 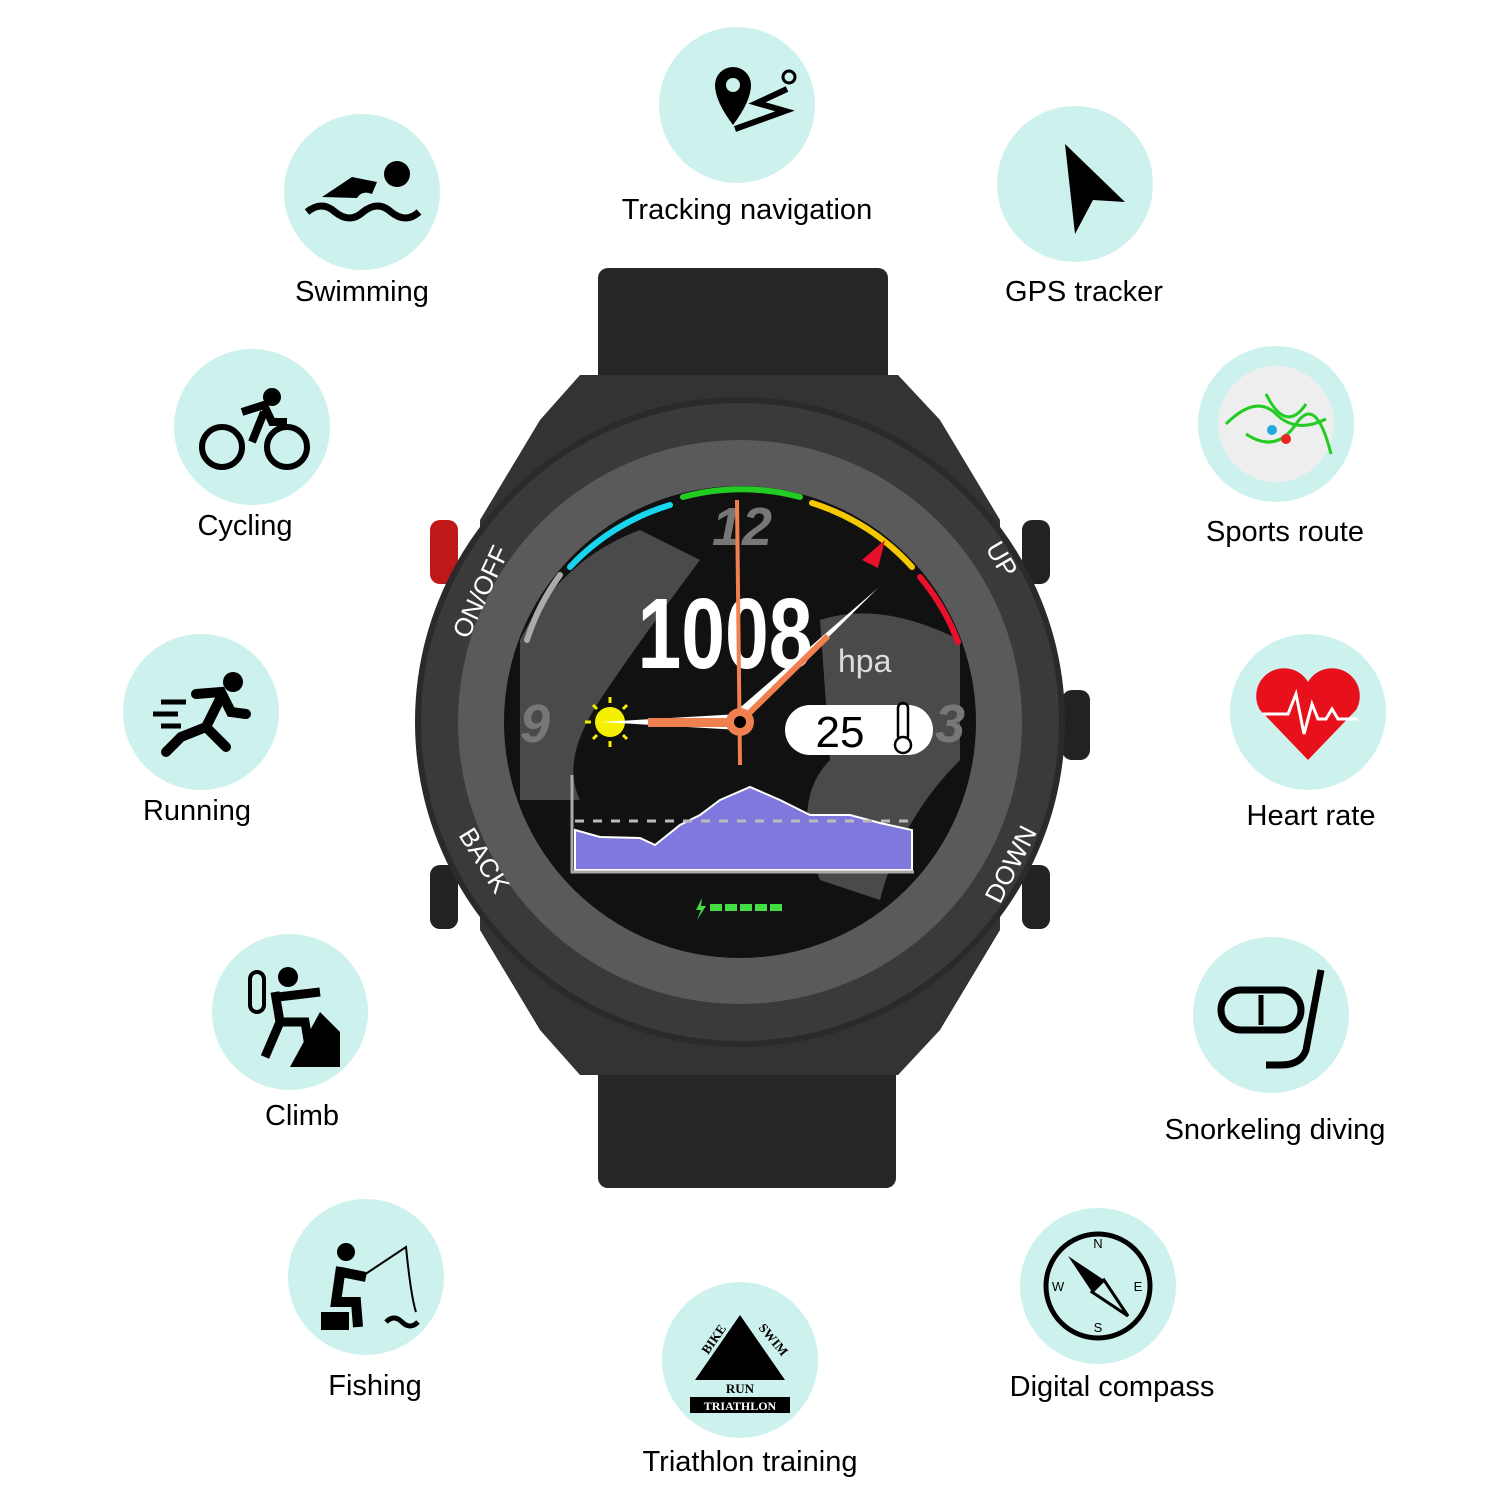 I want to click on swimmer-icon, so click(x=363, y=191).